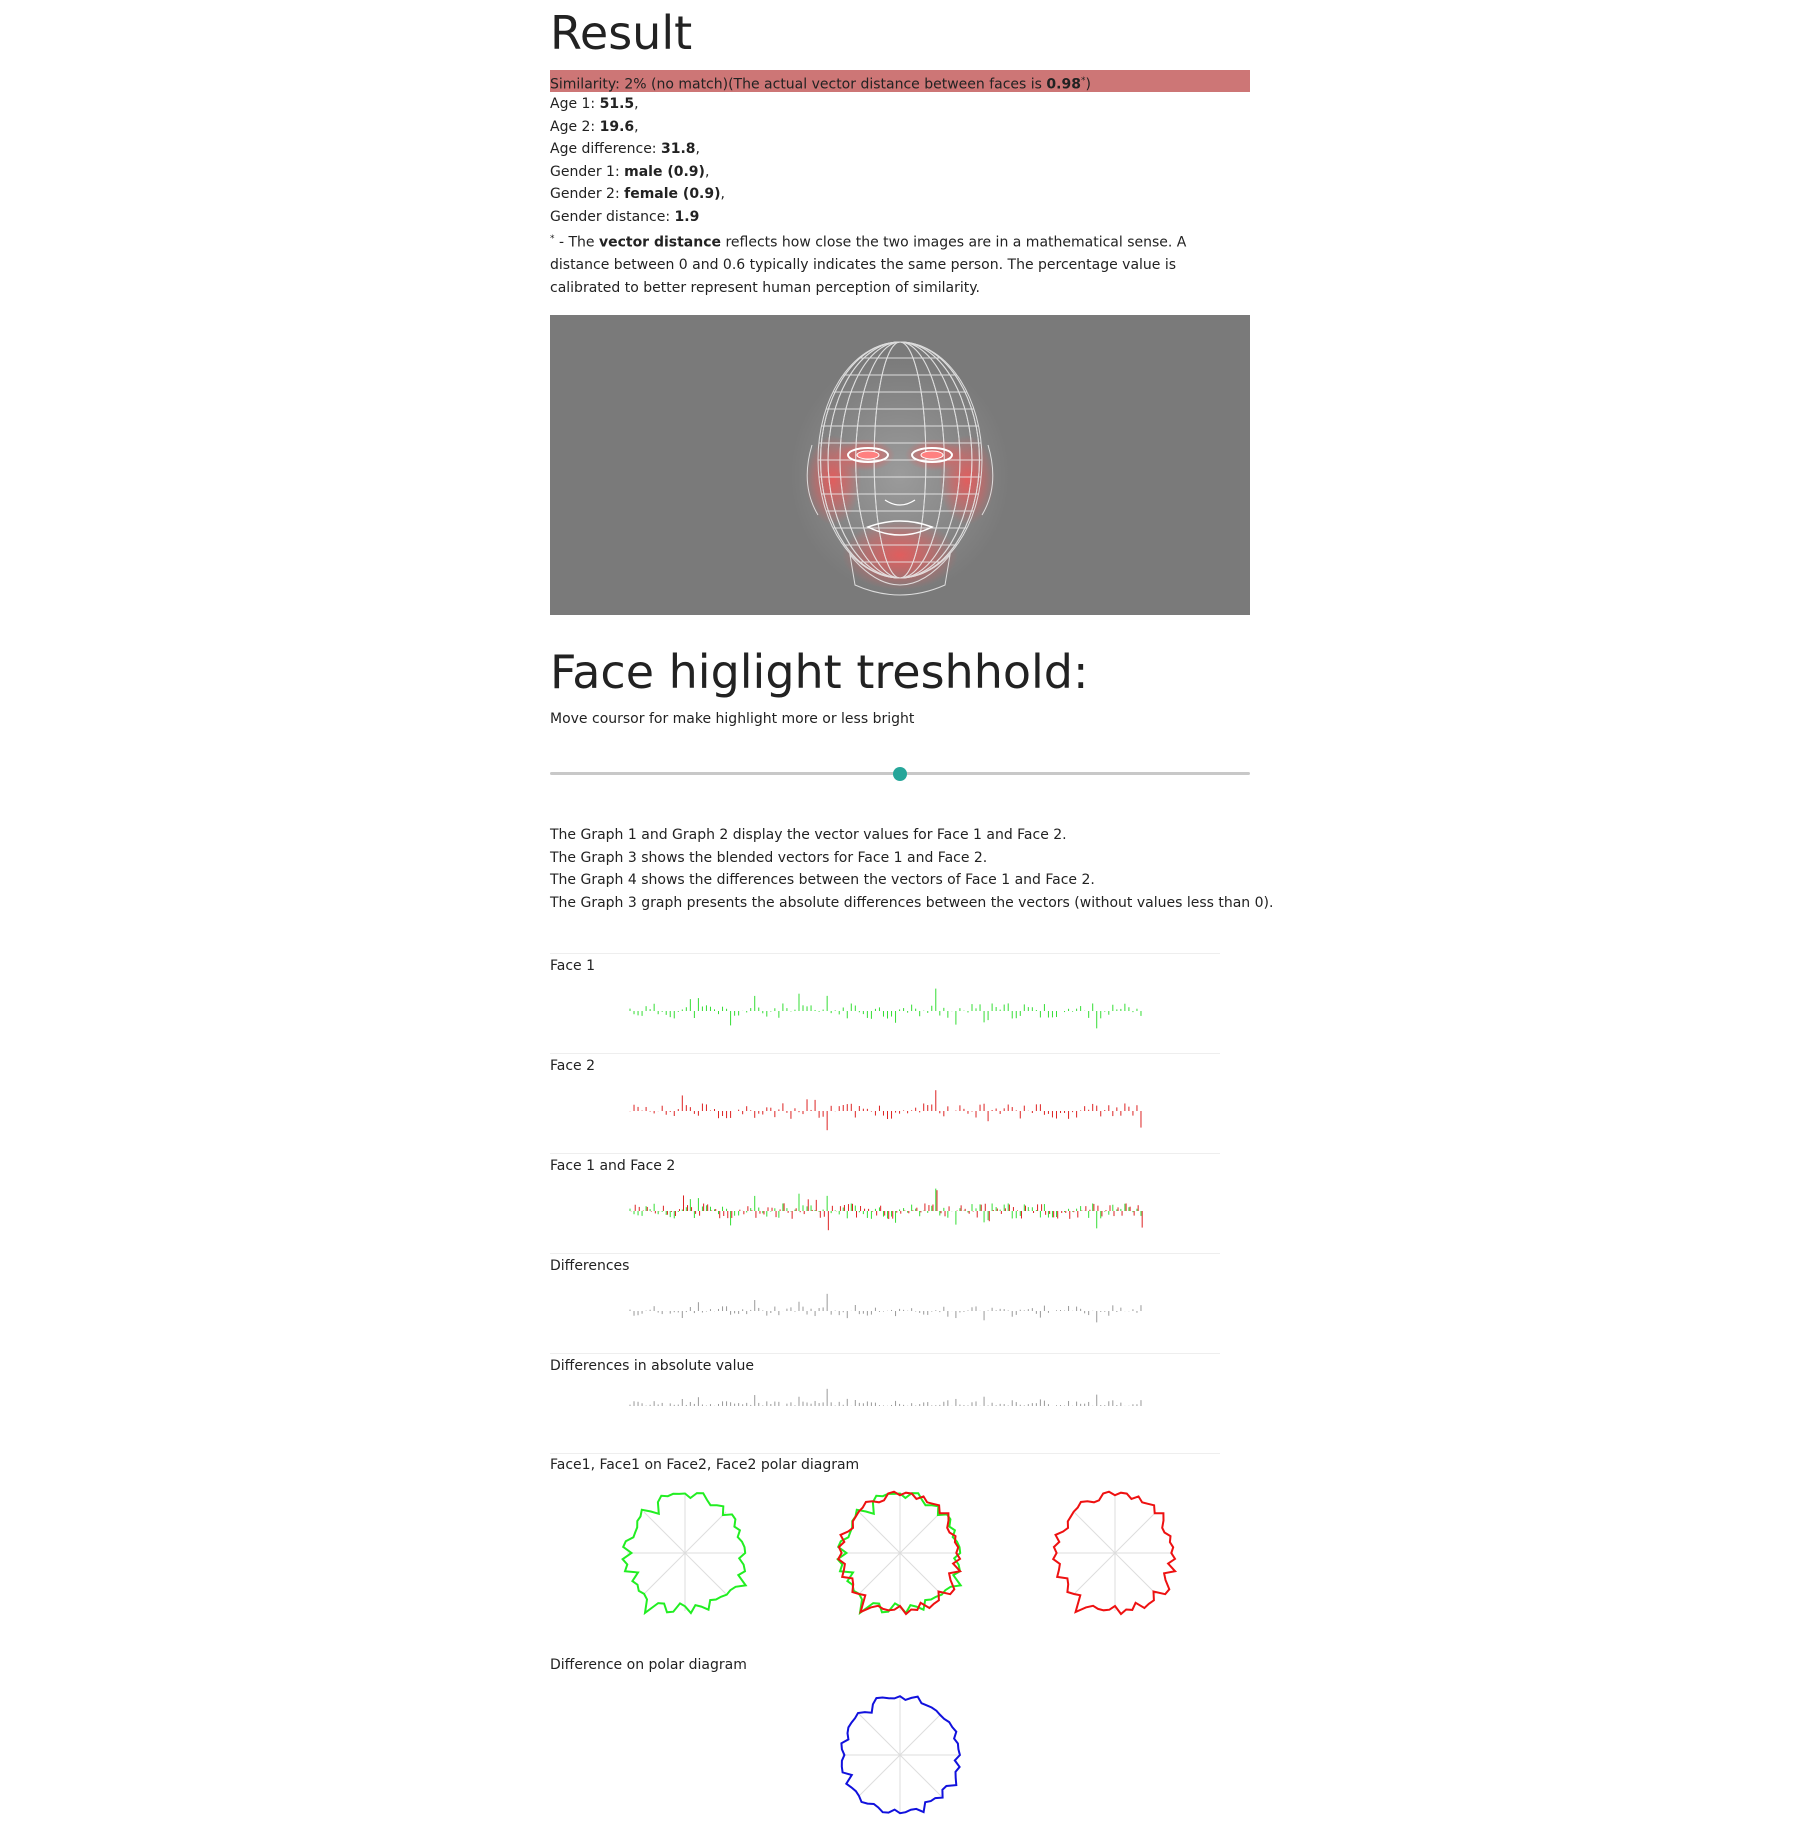 The height and width of the screenshot is (1830, 1800). What do you see at coordinates (594, 126) in the screenshot?
I see `stat-age-2: Age 2: 19.6,` at bounding box center [594, 126].